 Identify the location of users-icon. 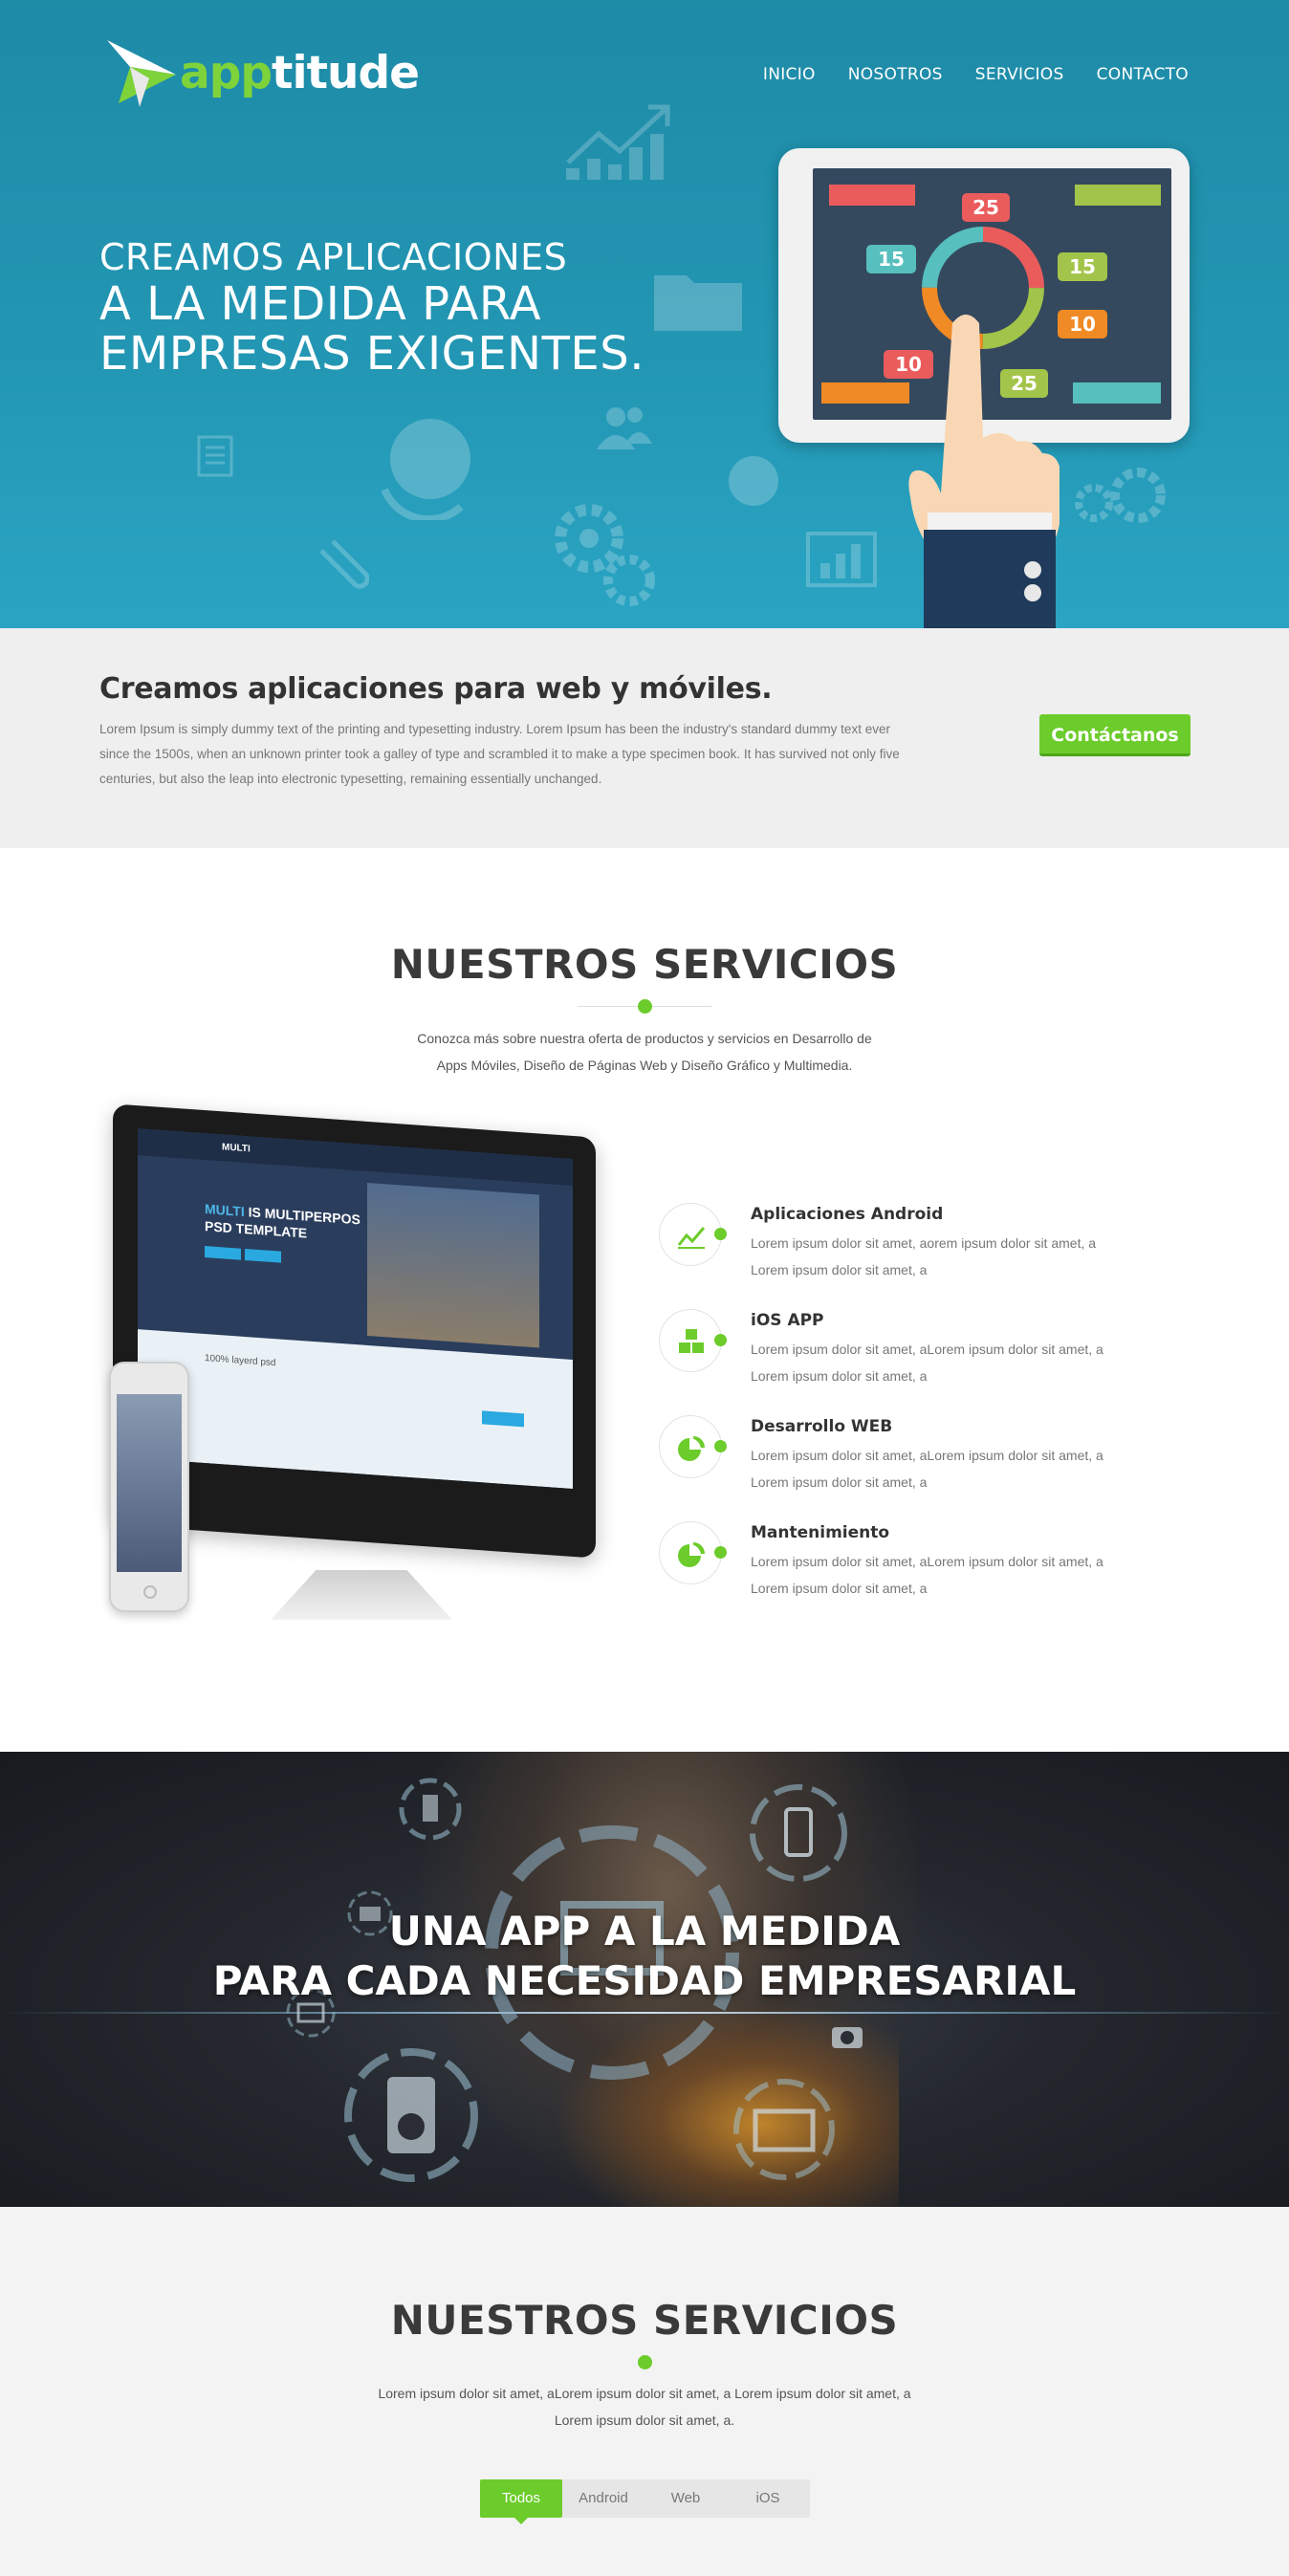
(624, 428).